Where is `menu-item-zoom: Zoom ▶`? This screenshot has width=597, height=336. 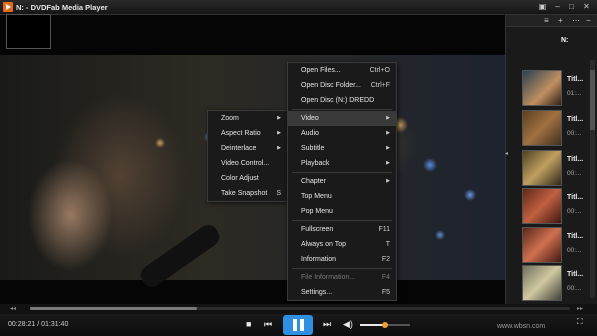
menu-item-zoom: Zoom ▶ is located at coordinates (247, 118).